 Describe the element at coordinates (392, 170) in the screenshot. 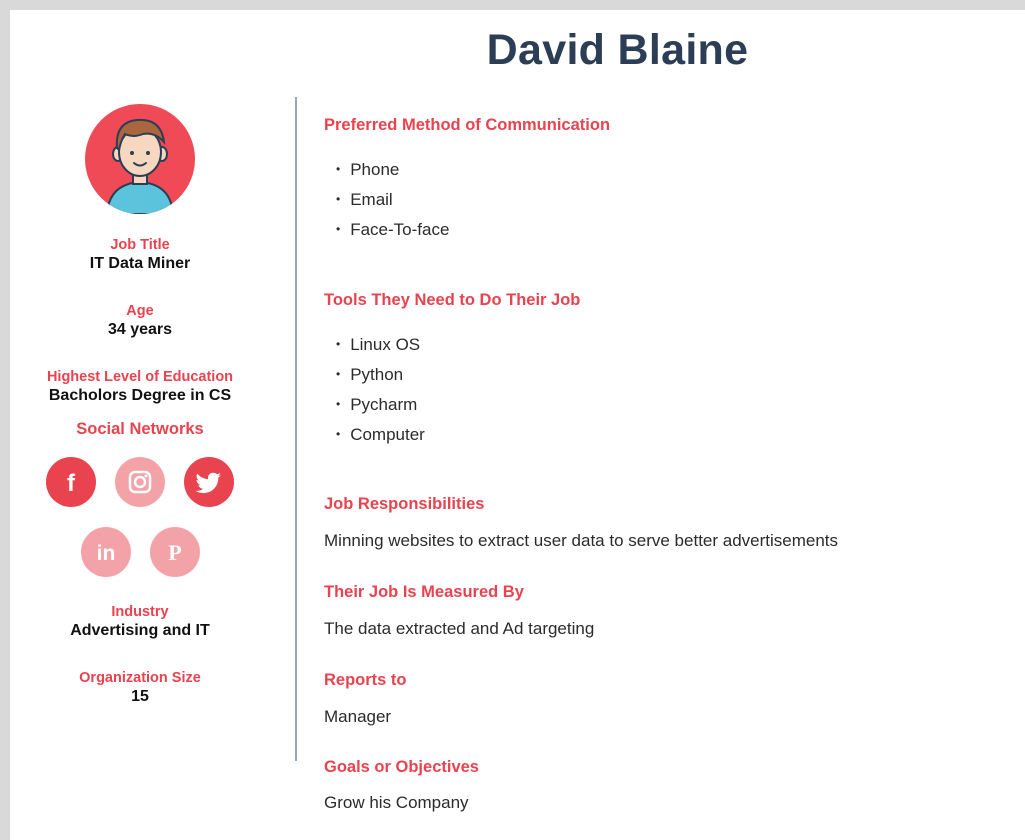

I see `list-item: Phone` at that location.